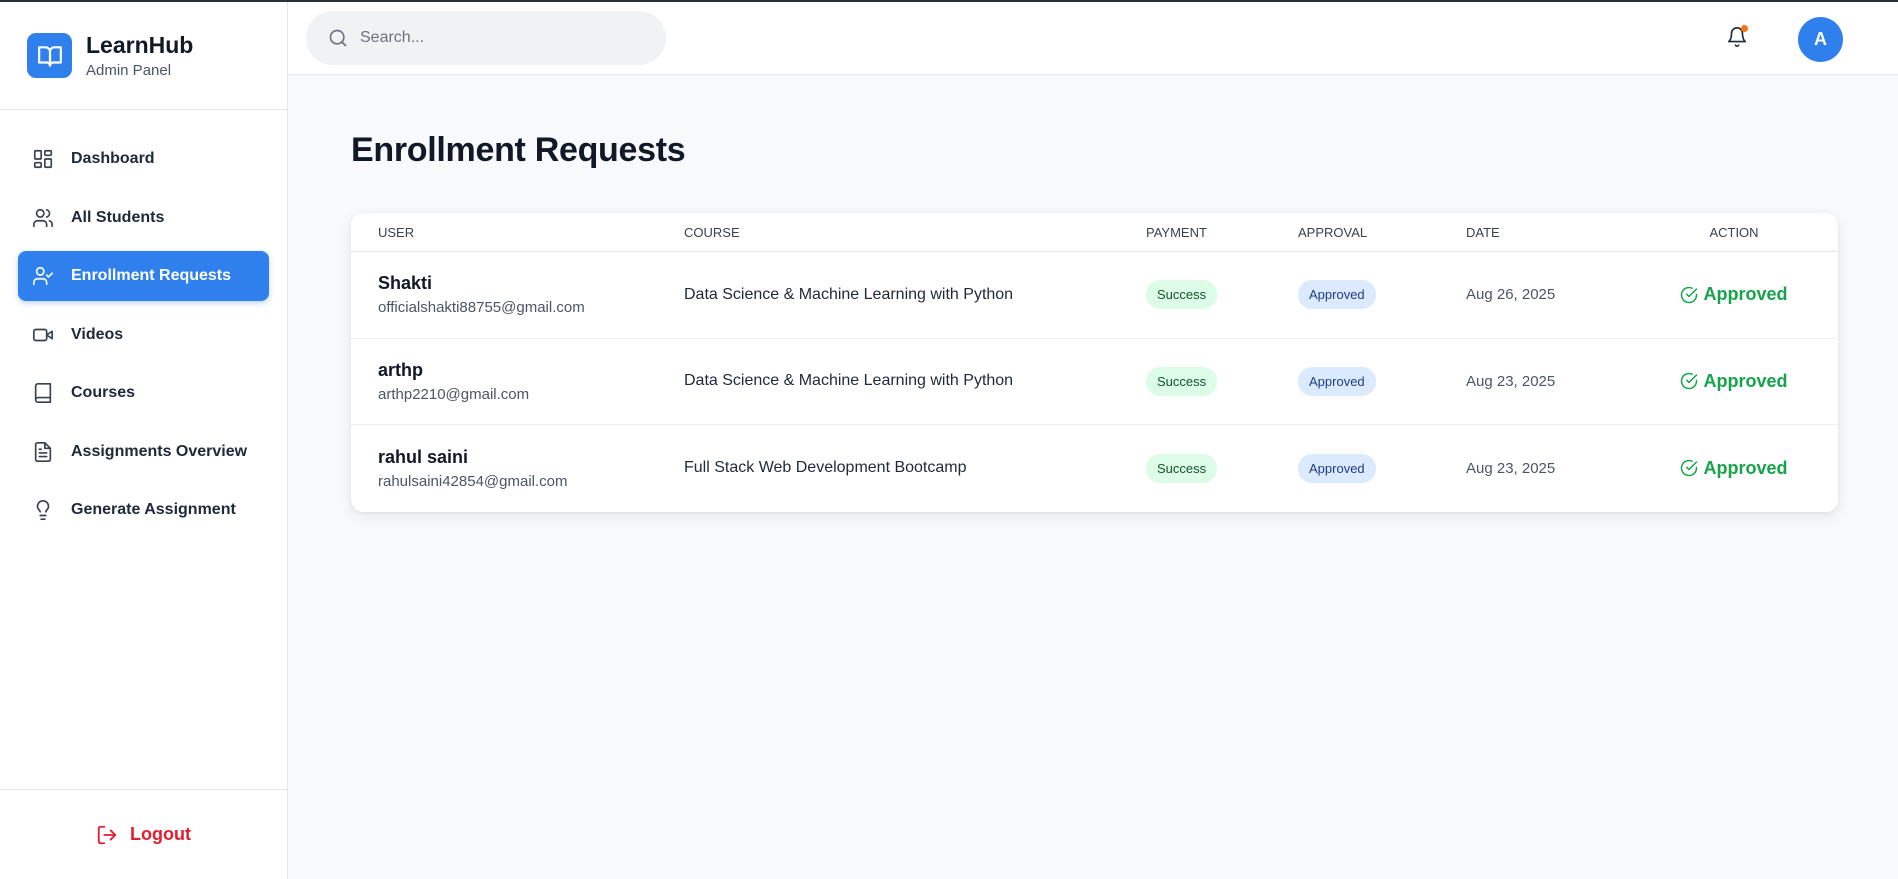 The image size is (1898, 879). I want to click on users-icon, so click(43, 218).